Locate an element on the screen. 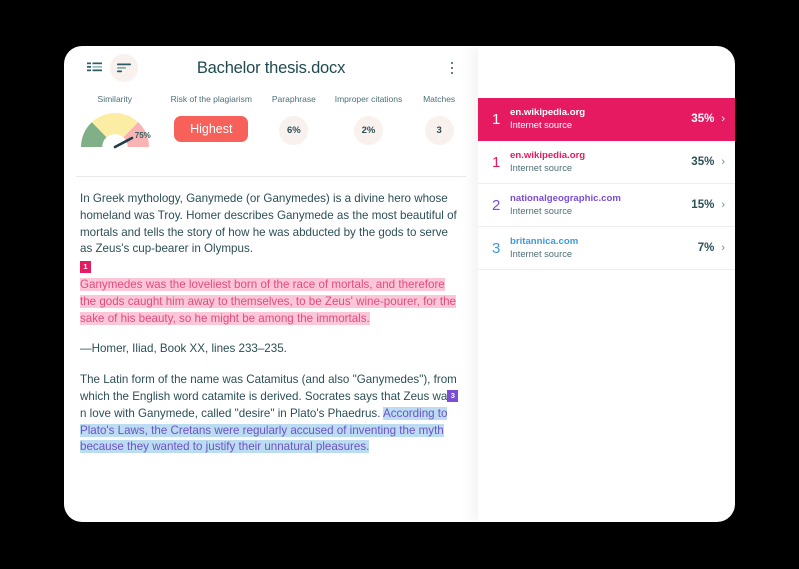 This screenshot has width=799, height=569. source-name: nationalgeographic.com is located at coordinates (565, 198).